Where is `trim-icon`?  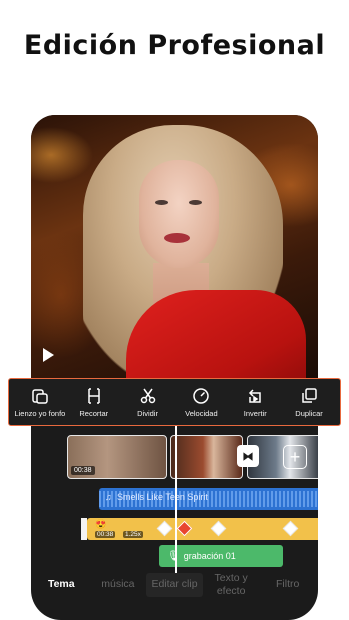 trim-icon is located at coordinates (93, 395).